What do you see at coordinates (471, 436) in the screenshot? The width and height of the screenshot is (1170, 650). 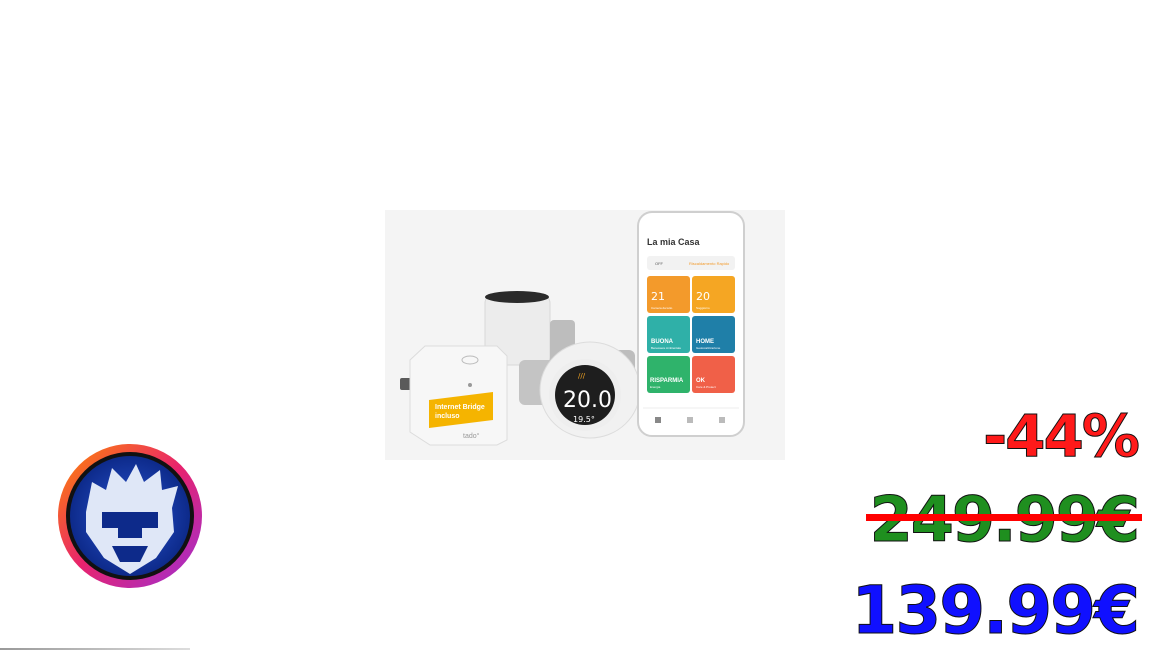 I see `svg-text: tado°` at bounding box center [471, 436].